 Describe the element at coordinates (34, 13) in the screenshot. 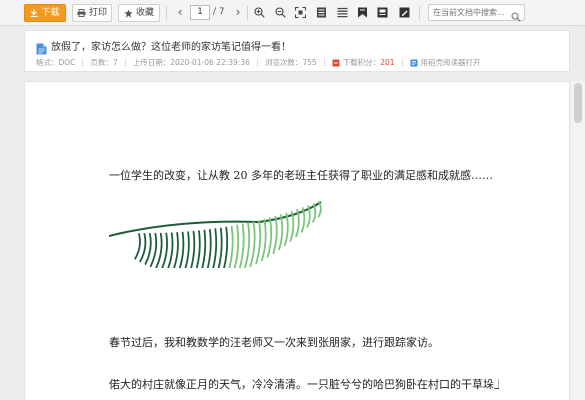

I see `download-icon` at that location.